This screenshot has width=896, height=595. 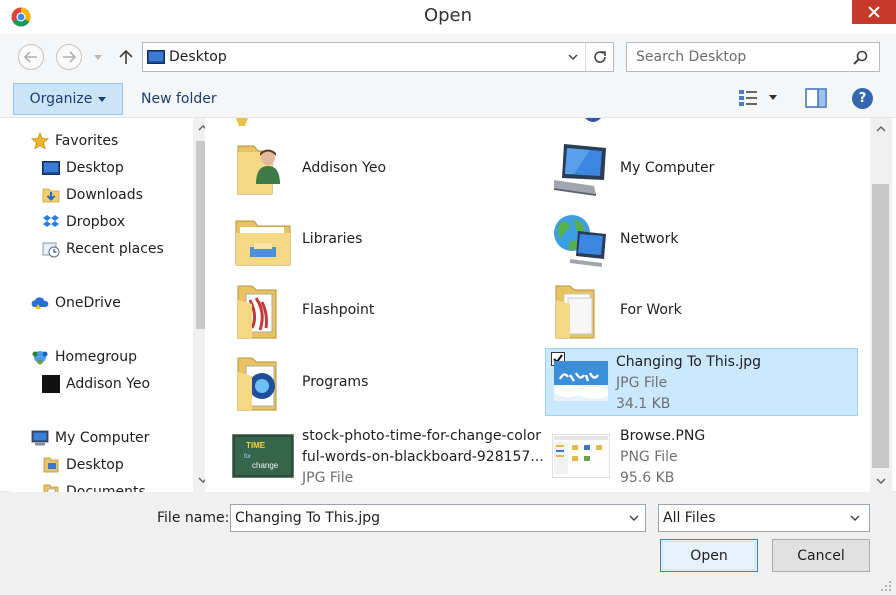 What do you see at coordinates (647, 478) in the screenshot?
I see `file-size: 95.6 KB` at bounding box center [647, 478].